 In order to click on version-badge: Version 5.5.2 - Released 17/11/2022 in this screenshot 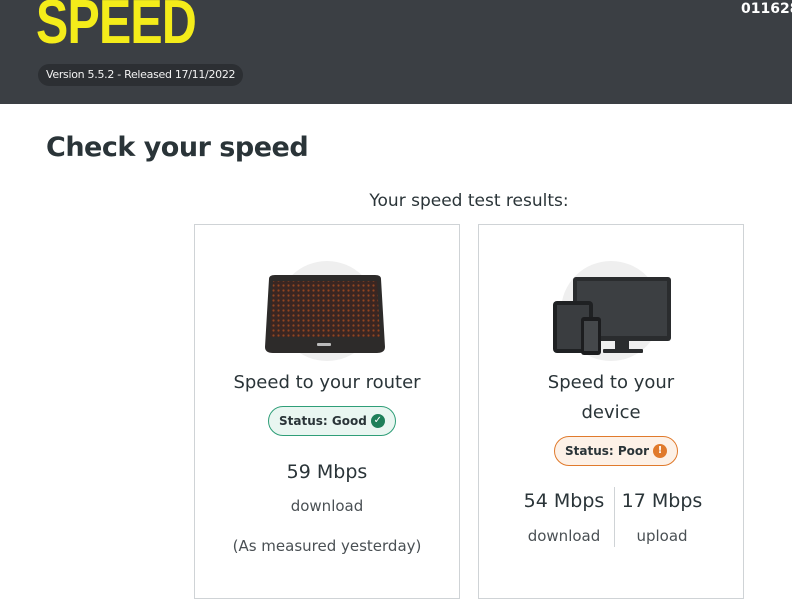, I will do `click(141, 75)`.